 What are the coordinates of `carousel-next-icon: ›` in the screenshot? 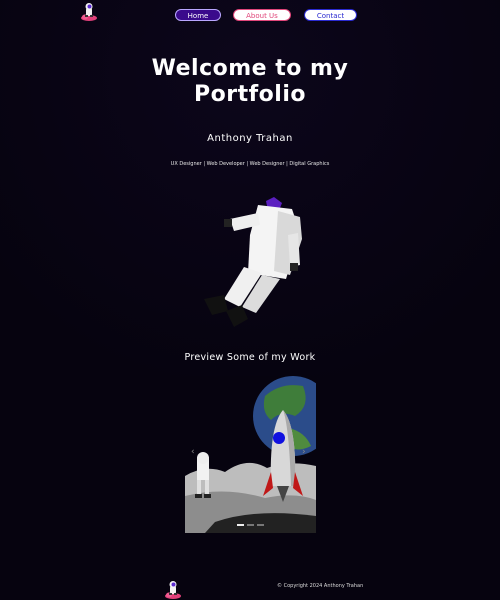 It's located at (304, 452).